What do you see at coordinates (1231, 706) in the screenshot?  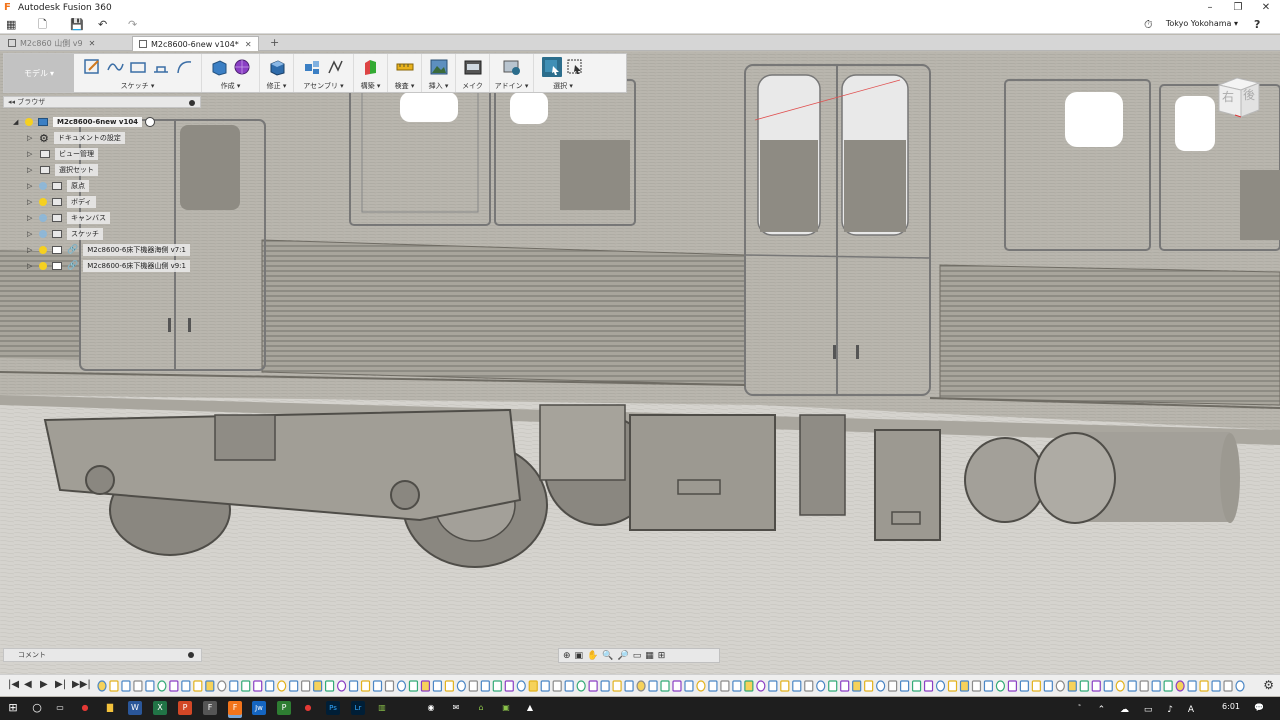 I see `system-clock: 6:01` at bounding box center [1231, 706].